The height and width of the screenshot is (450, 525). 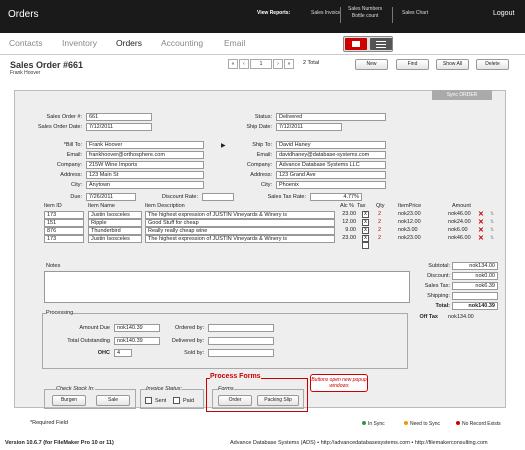 What do you see at coordinates (123, 353) in the screenshot?
I see `ohc-field: 4` at bounding box center [123, 353].